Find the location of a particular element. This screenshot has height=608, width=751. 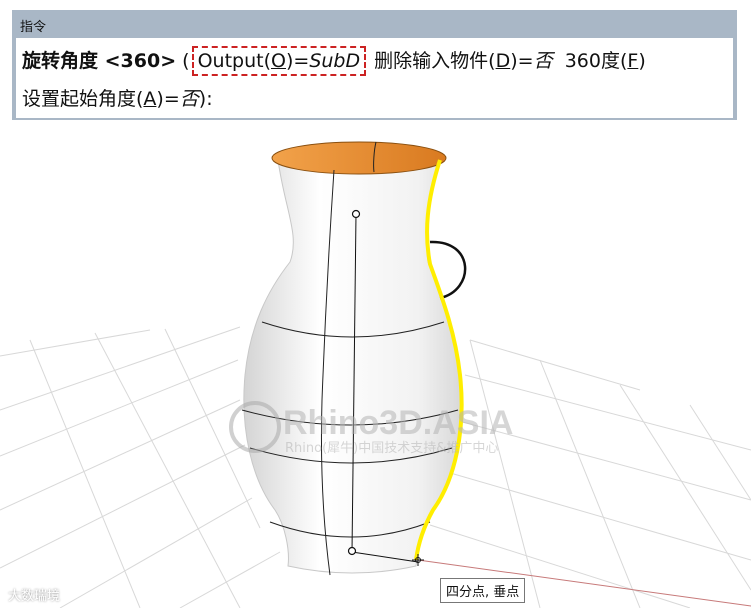

start-angle-label: 设置起始角度( is located at coordinates (83, 99).